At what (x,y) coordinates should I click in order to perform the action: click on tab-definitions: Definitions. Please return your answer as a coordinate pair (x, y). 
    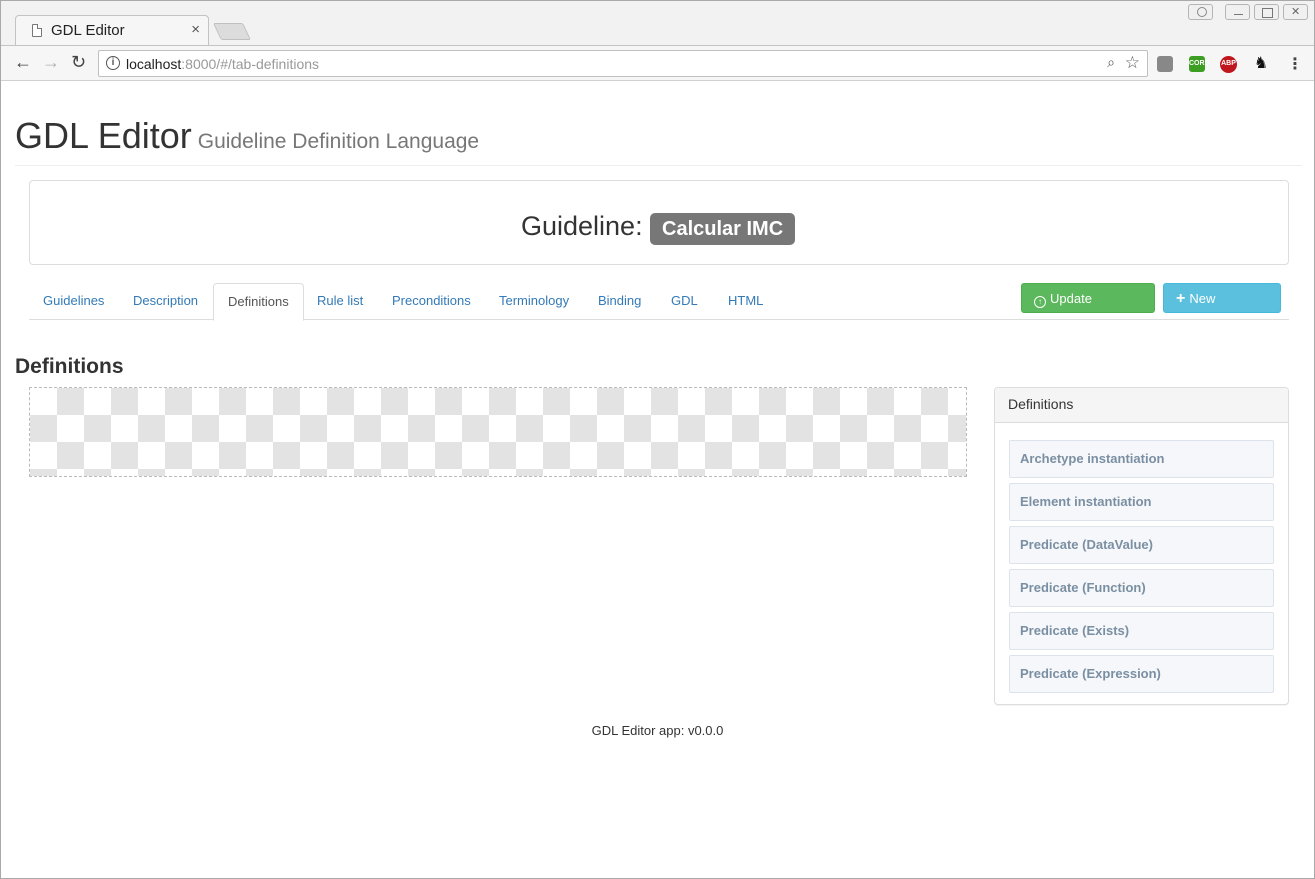
    Looking at the image, I should click on (258, 302).